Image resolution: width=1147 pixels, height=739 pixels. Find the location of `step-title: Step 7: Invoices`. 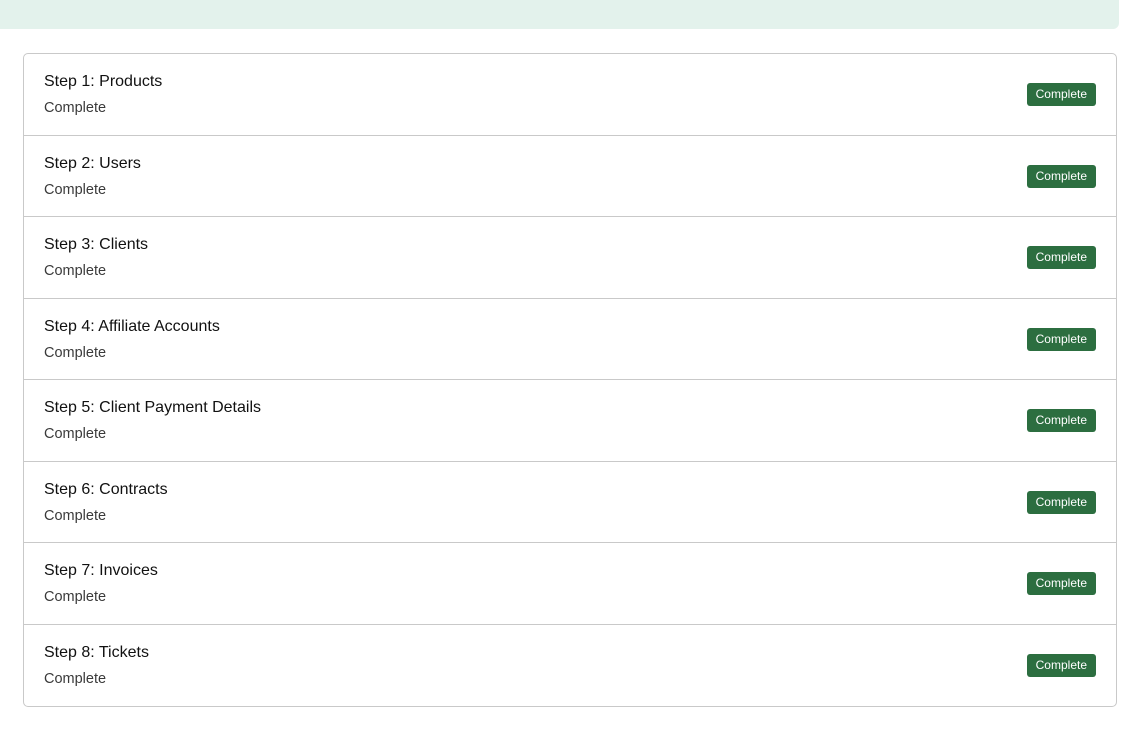

step-title: Step 7: Invoices is located at coordinates (101, 570).